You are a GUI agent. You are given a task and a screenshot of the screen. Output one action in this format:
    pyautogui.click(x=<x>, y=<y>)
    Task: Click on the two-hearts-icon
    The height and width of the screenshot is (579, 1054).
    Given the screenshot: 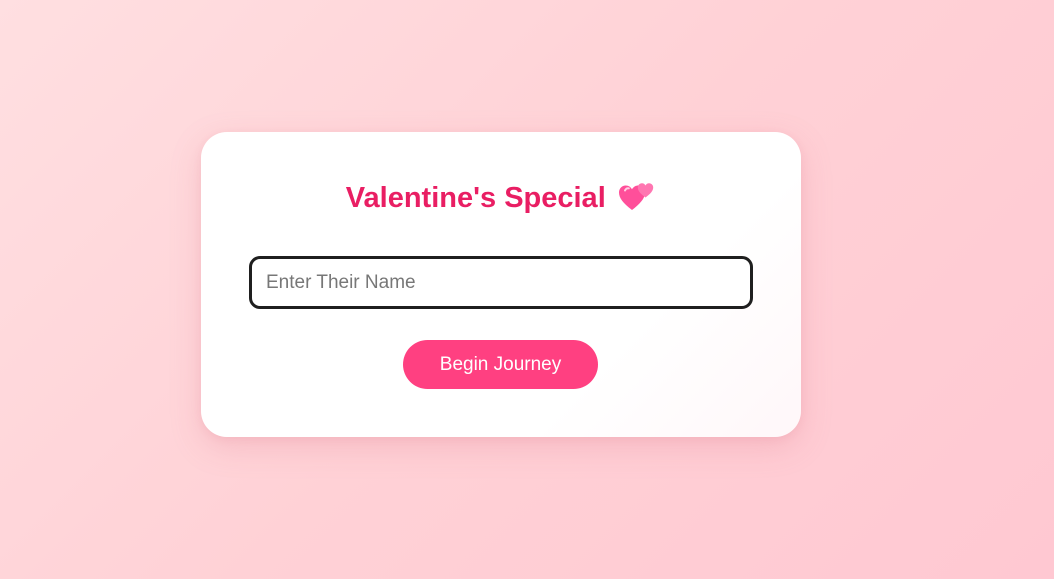 What is the action you would take?
    pyautogui.click(x=637, y=196)
    